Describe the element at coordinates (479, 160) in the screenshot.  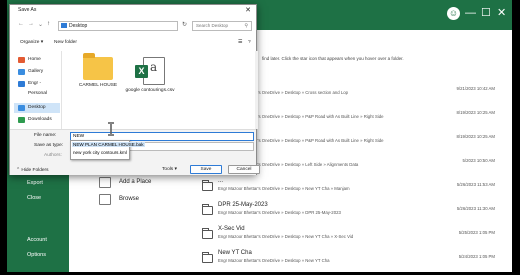
I see `folder-date: 5/2023 10:50 AM` at that location.